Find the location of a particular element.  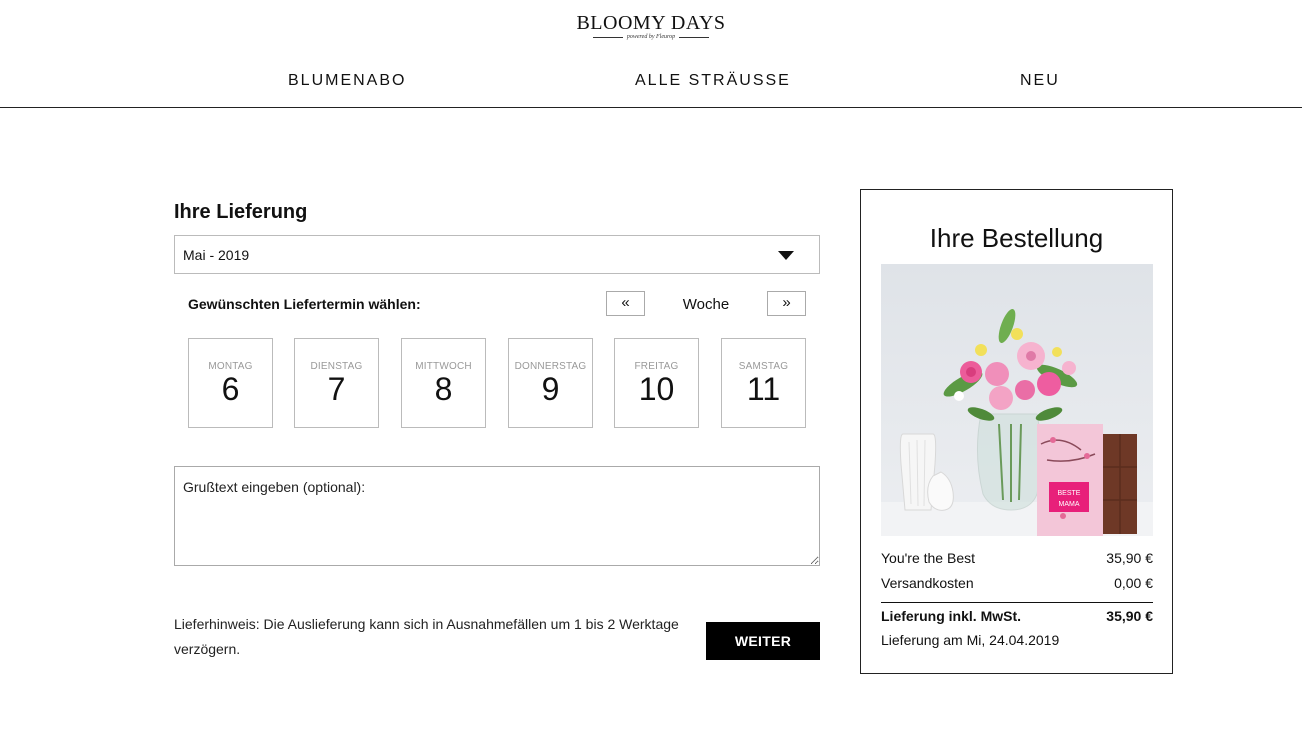

day-number: 6 is located at coordinates (230, 389).